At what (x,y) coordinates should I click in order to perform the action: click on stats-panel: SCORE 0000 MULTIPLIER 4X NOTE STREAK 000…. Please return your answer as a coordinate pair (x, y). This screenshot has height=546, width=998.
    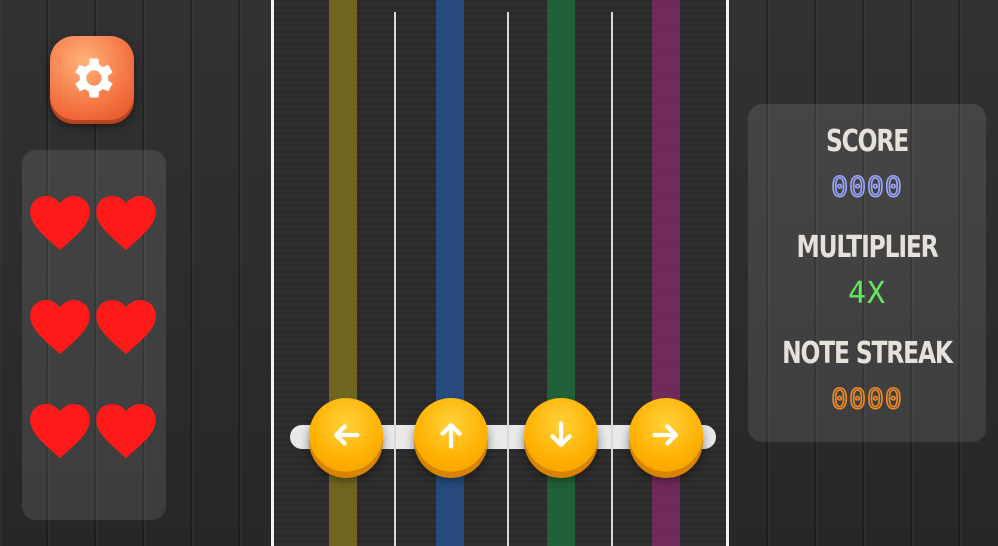
    Looking at the image, I should click on (867, 273).